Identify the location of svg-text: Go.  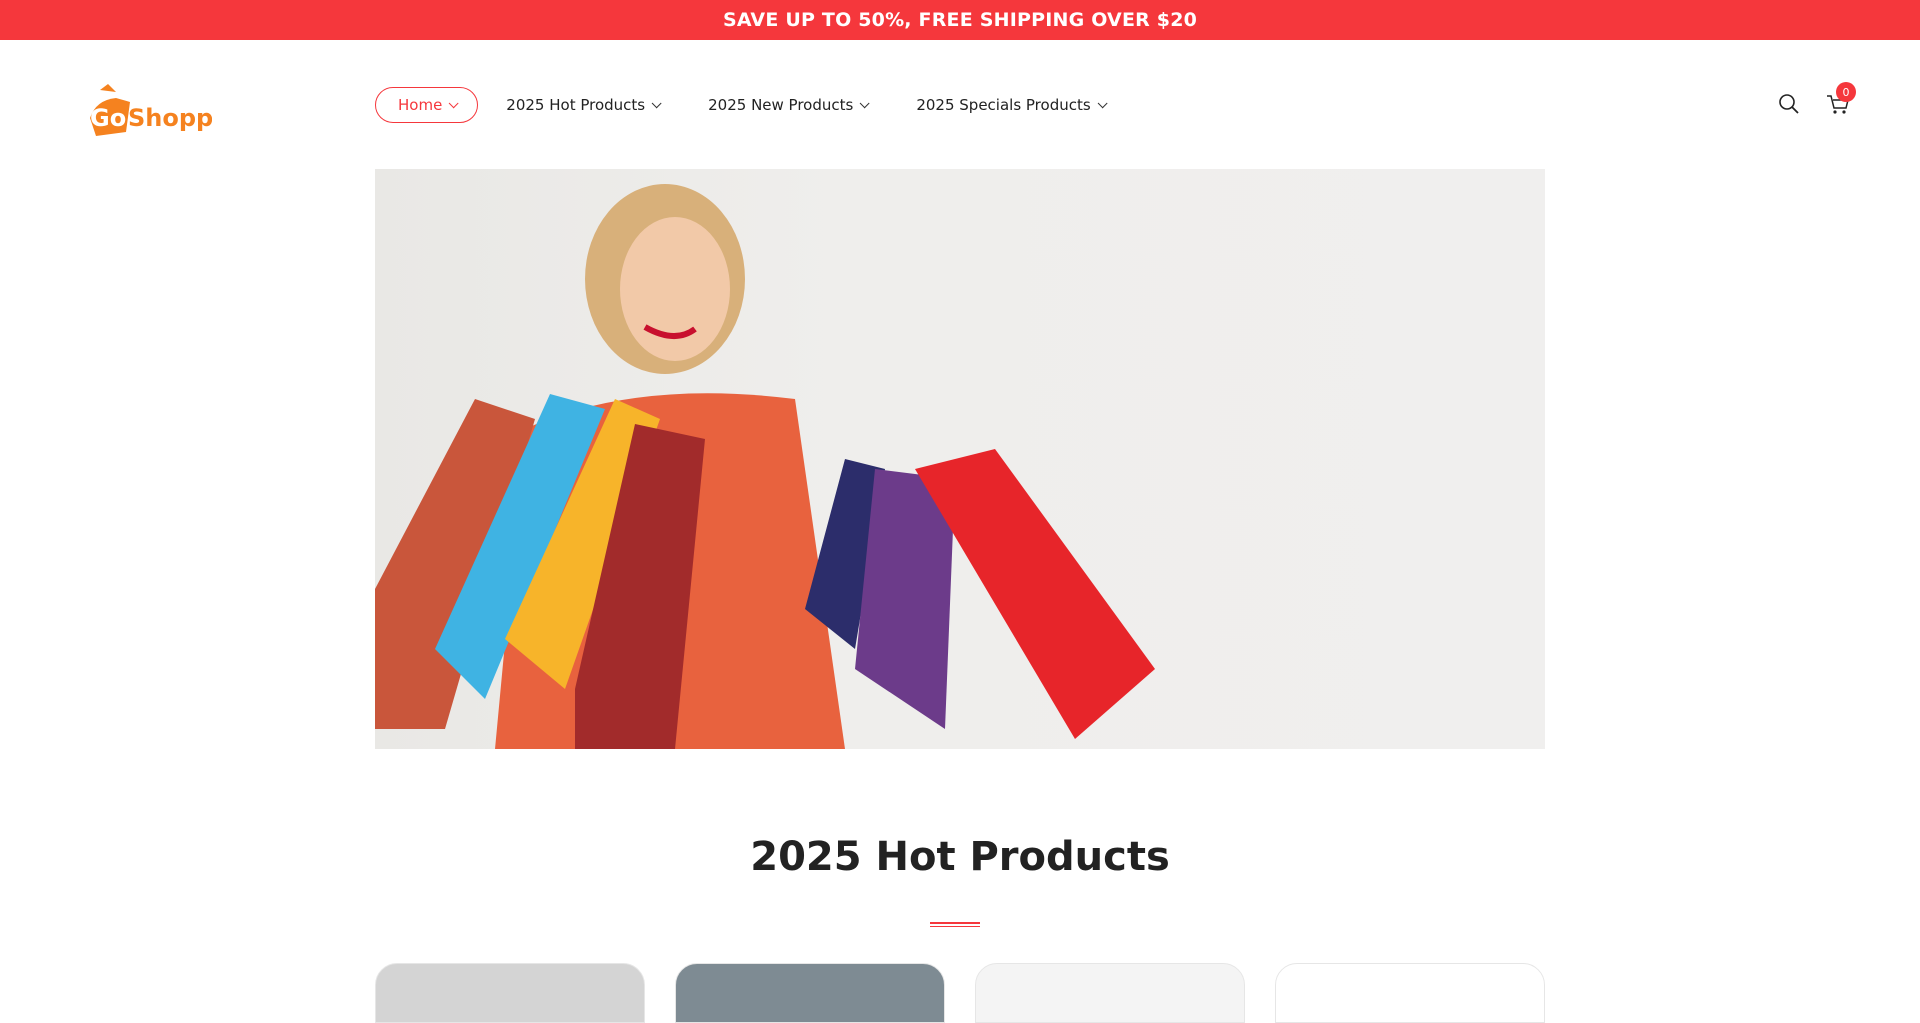
(108, 118).